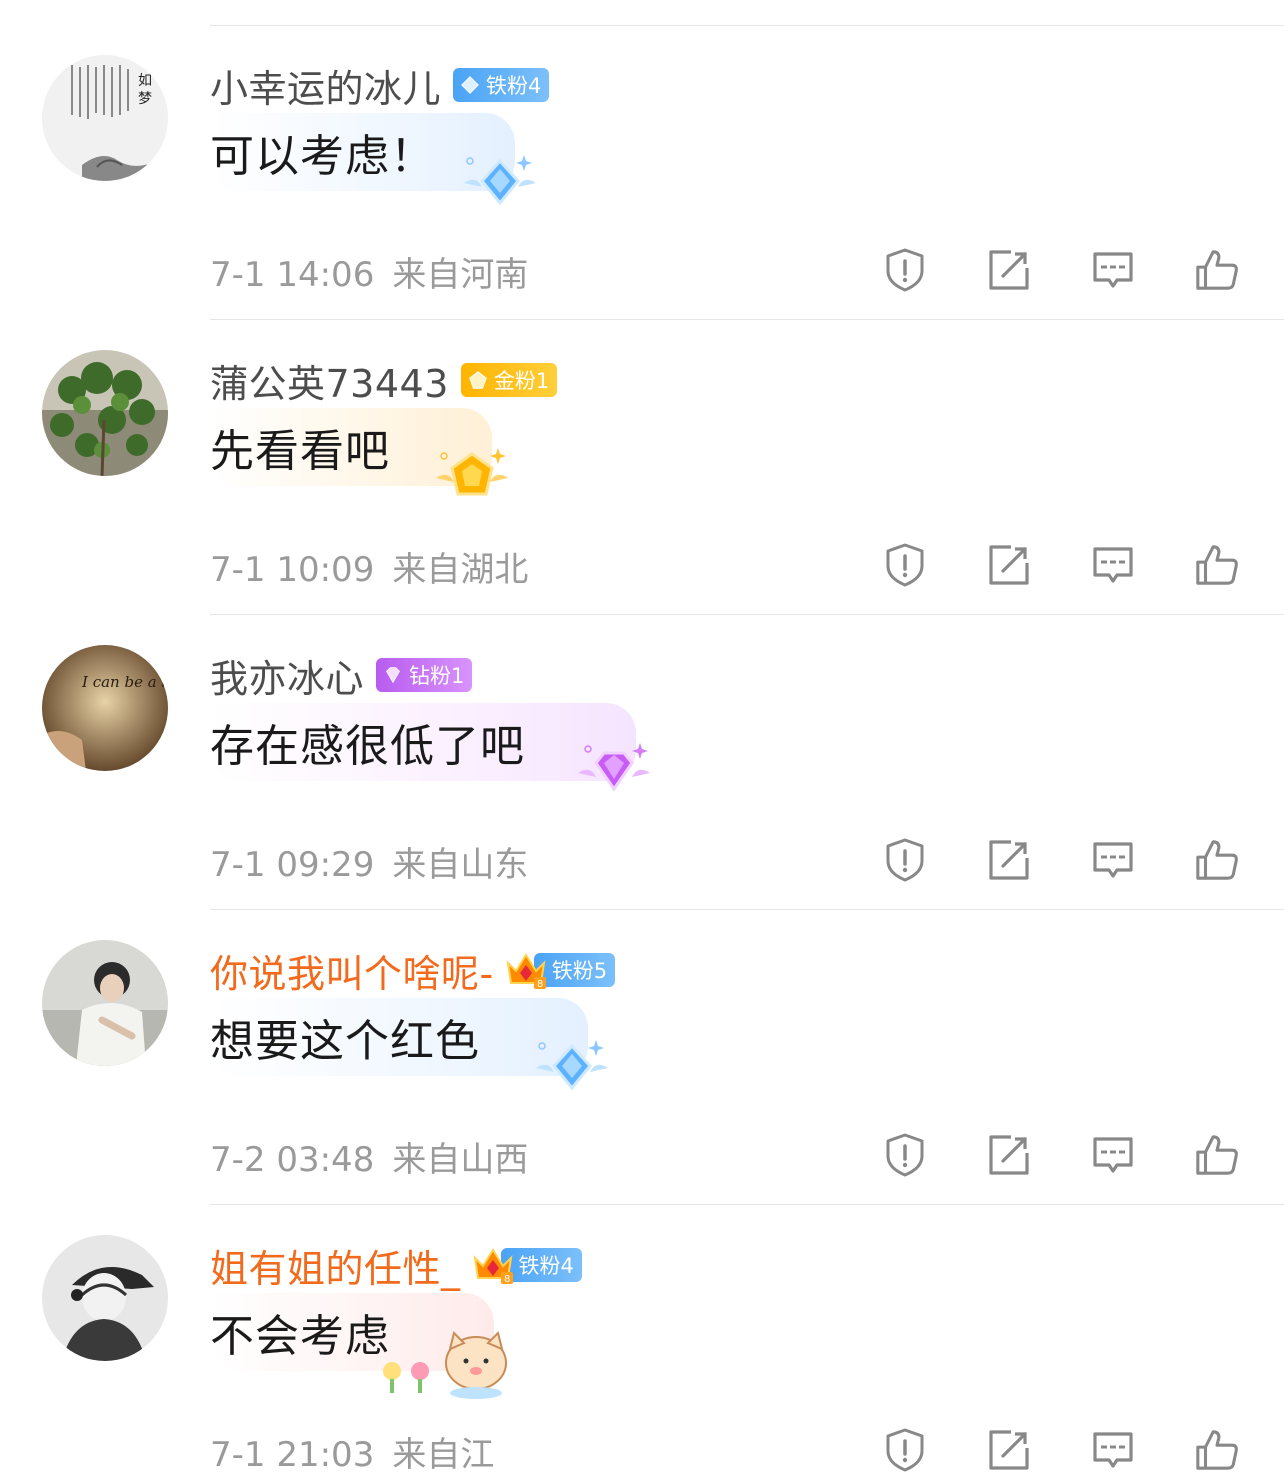 This screenshot has width=1284, height=1476. What do you see at coordinates (105, 118) in the screenshot?
I see `avatar: 如 梦` at bounding box center [105, 118].